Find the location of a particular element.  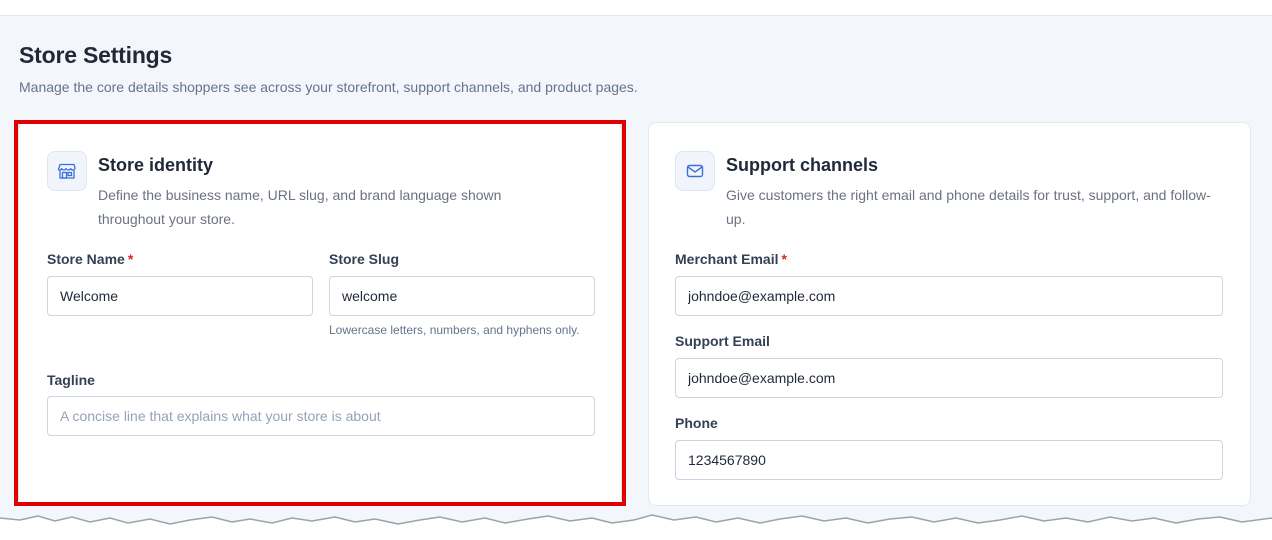

store-name-label: Store Name * is located at coordinates (90, 259).